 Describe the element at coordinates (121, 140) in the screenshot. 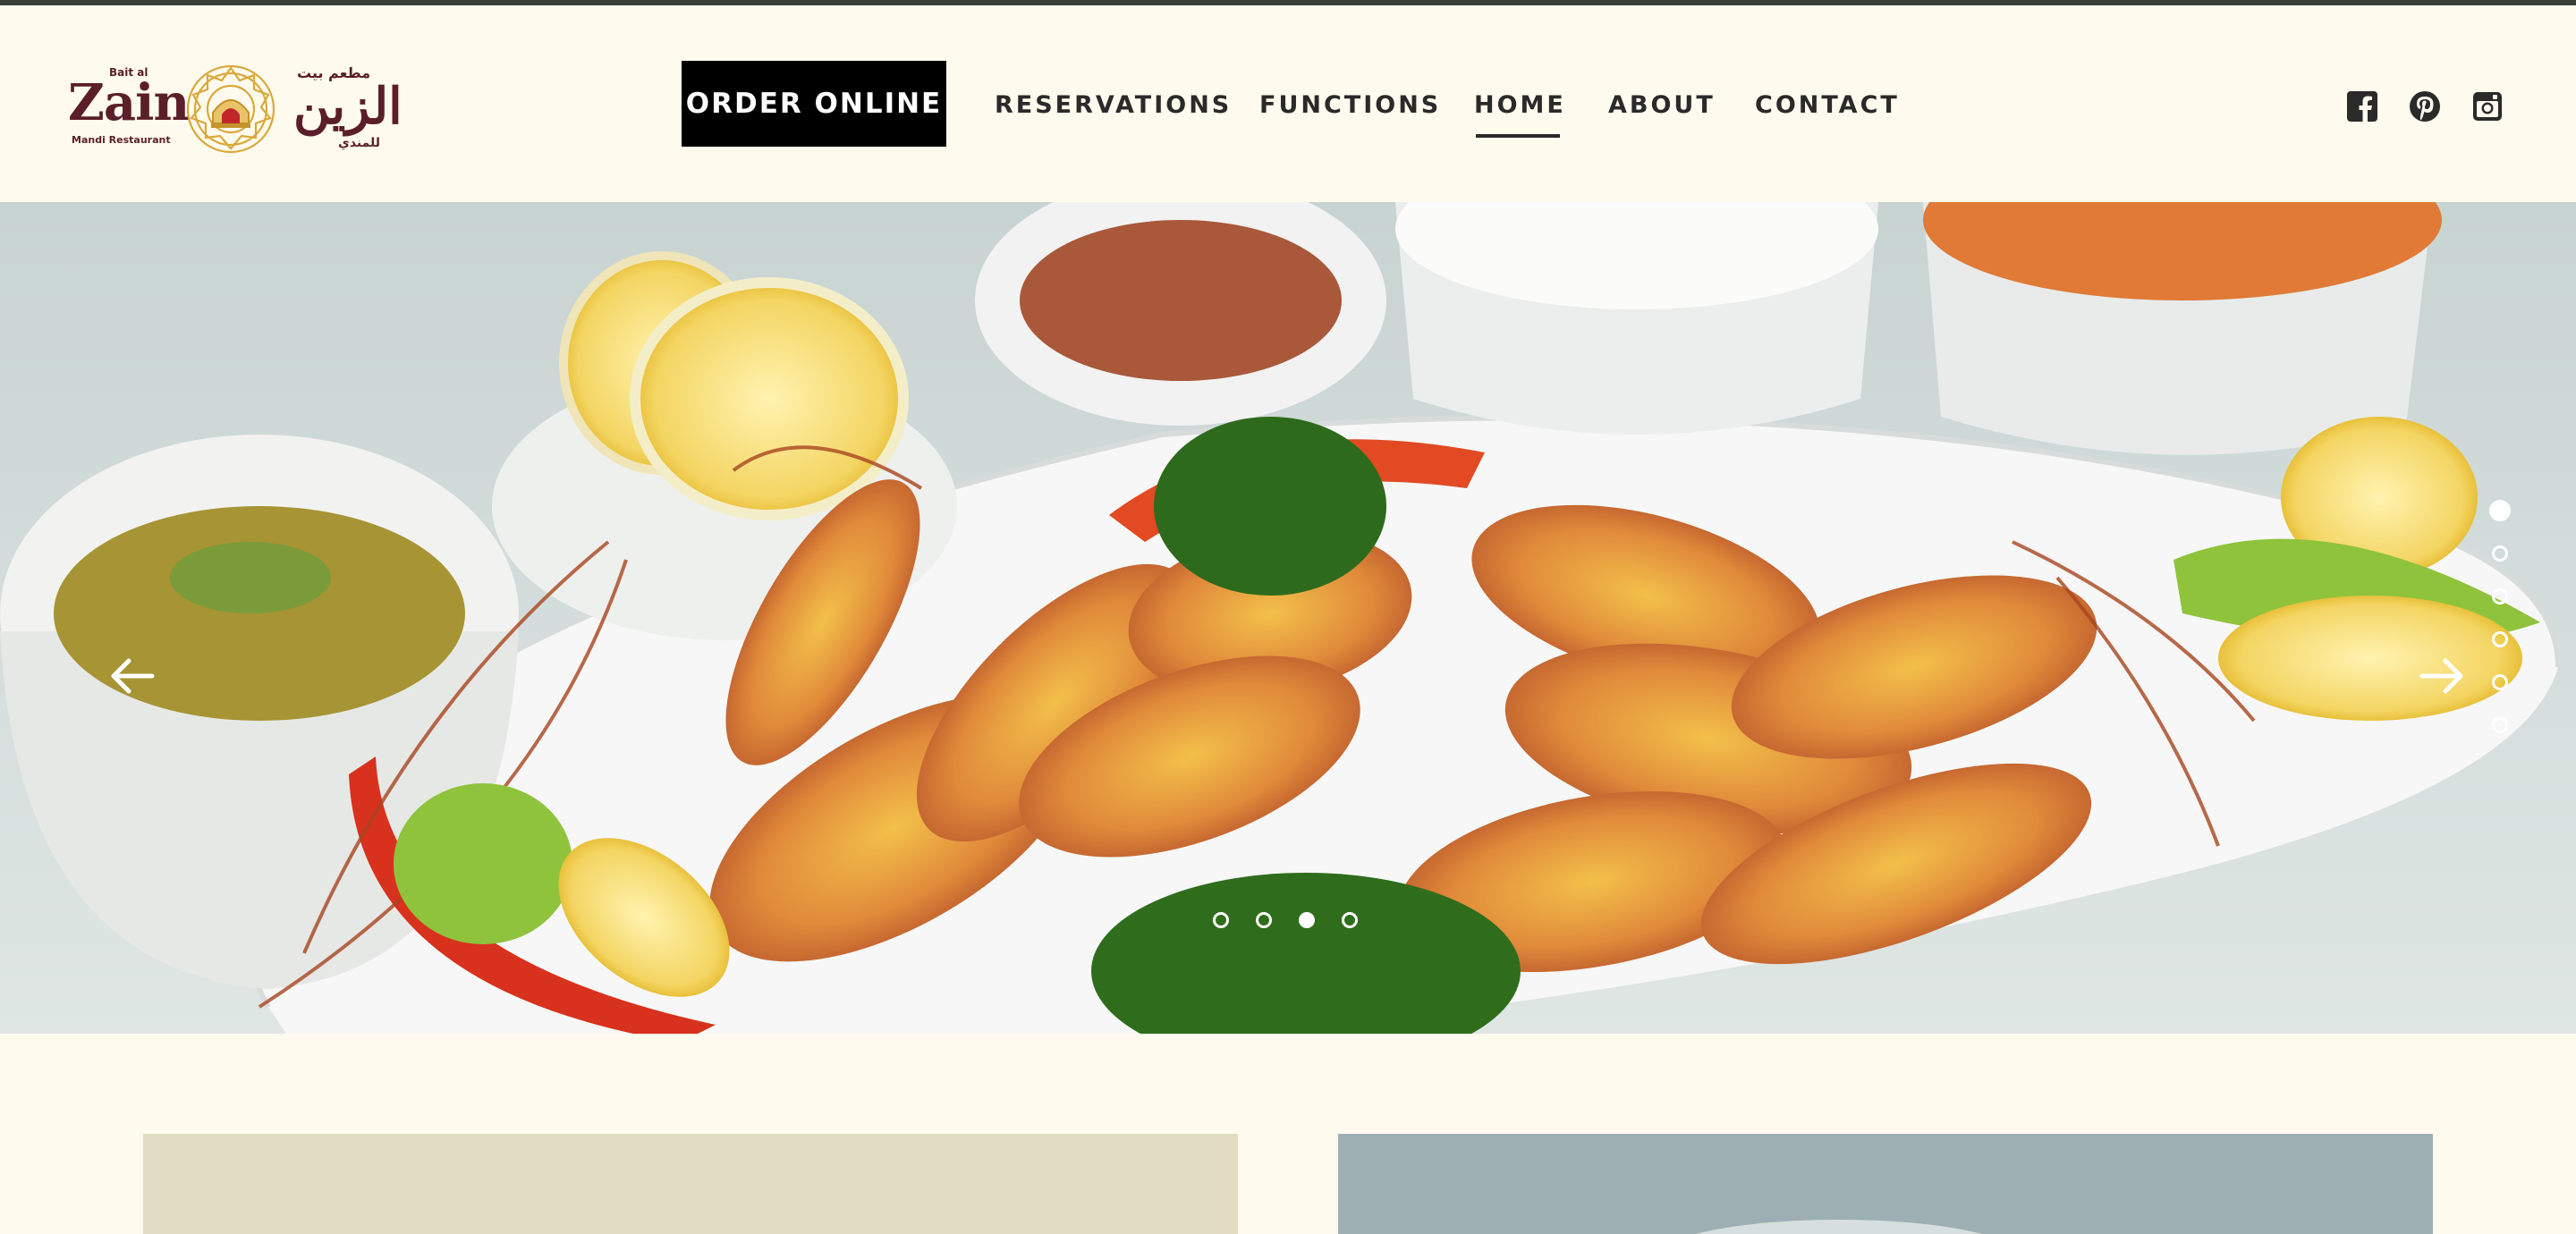

I see `logo-tagline-en: Mandi Restaurant` at that location.